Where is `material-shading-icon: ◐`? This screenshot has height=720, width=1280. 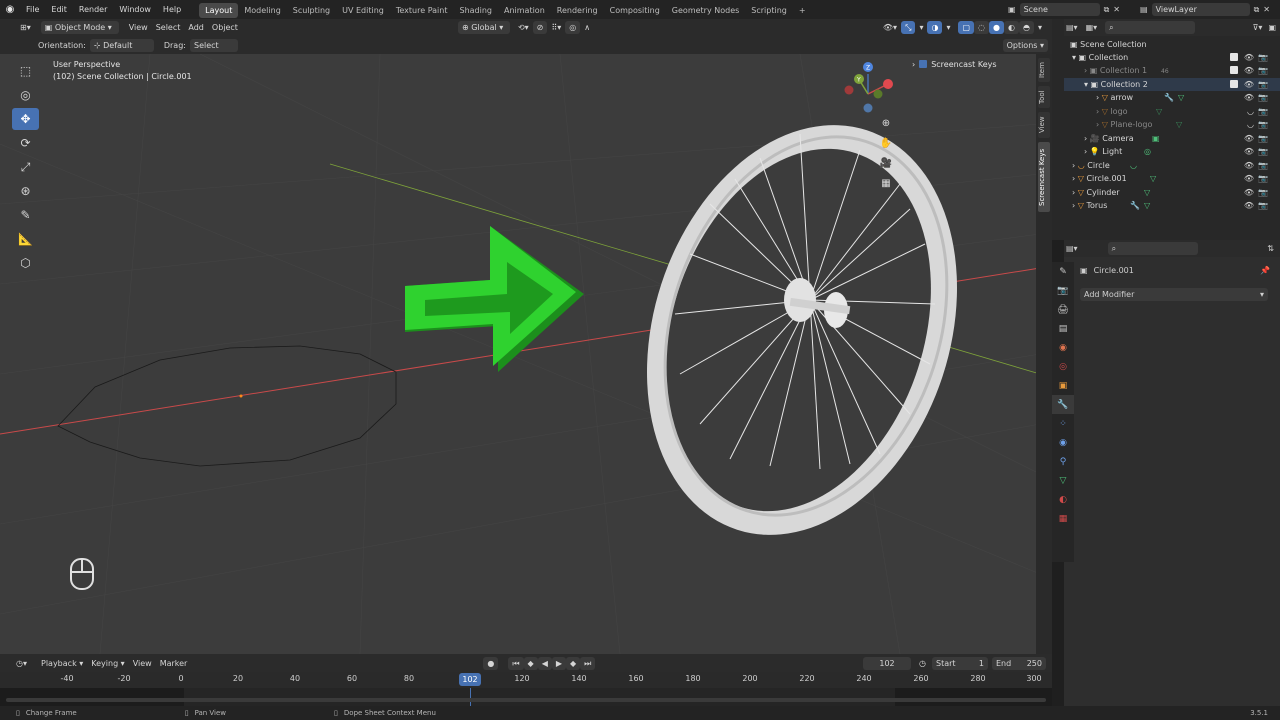
material-shading-icon: ◐ is located at coordinates (1011, 27).